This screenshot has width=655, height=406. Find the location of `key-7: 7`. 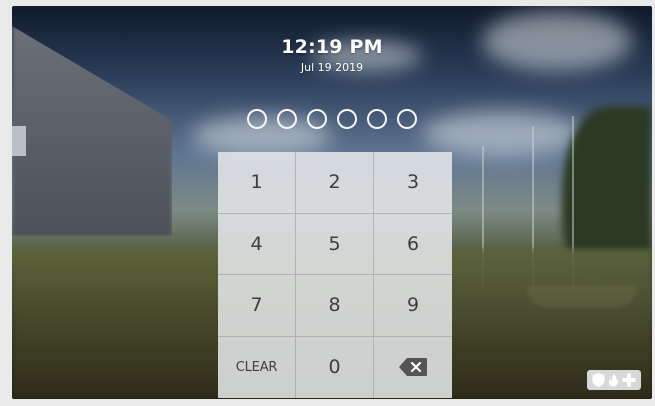

key-7: 7 is located at coordinates (257, 306).